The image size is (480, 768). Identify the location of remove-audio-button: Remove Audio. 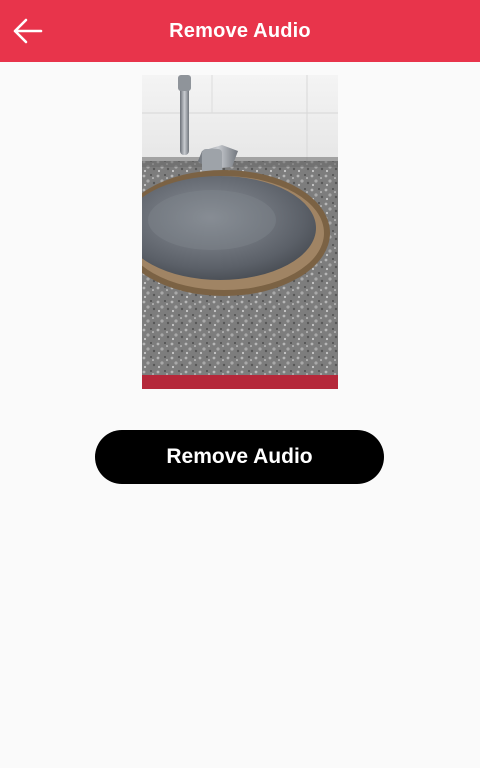
(239, 457).